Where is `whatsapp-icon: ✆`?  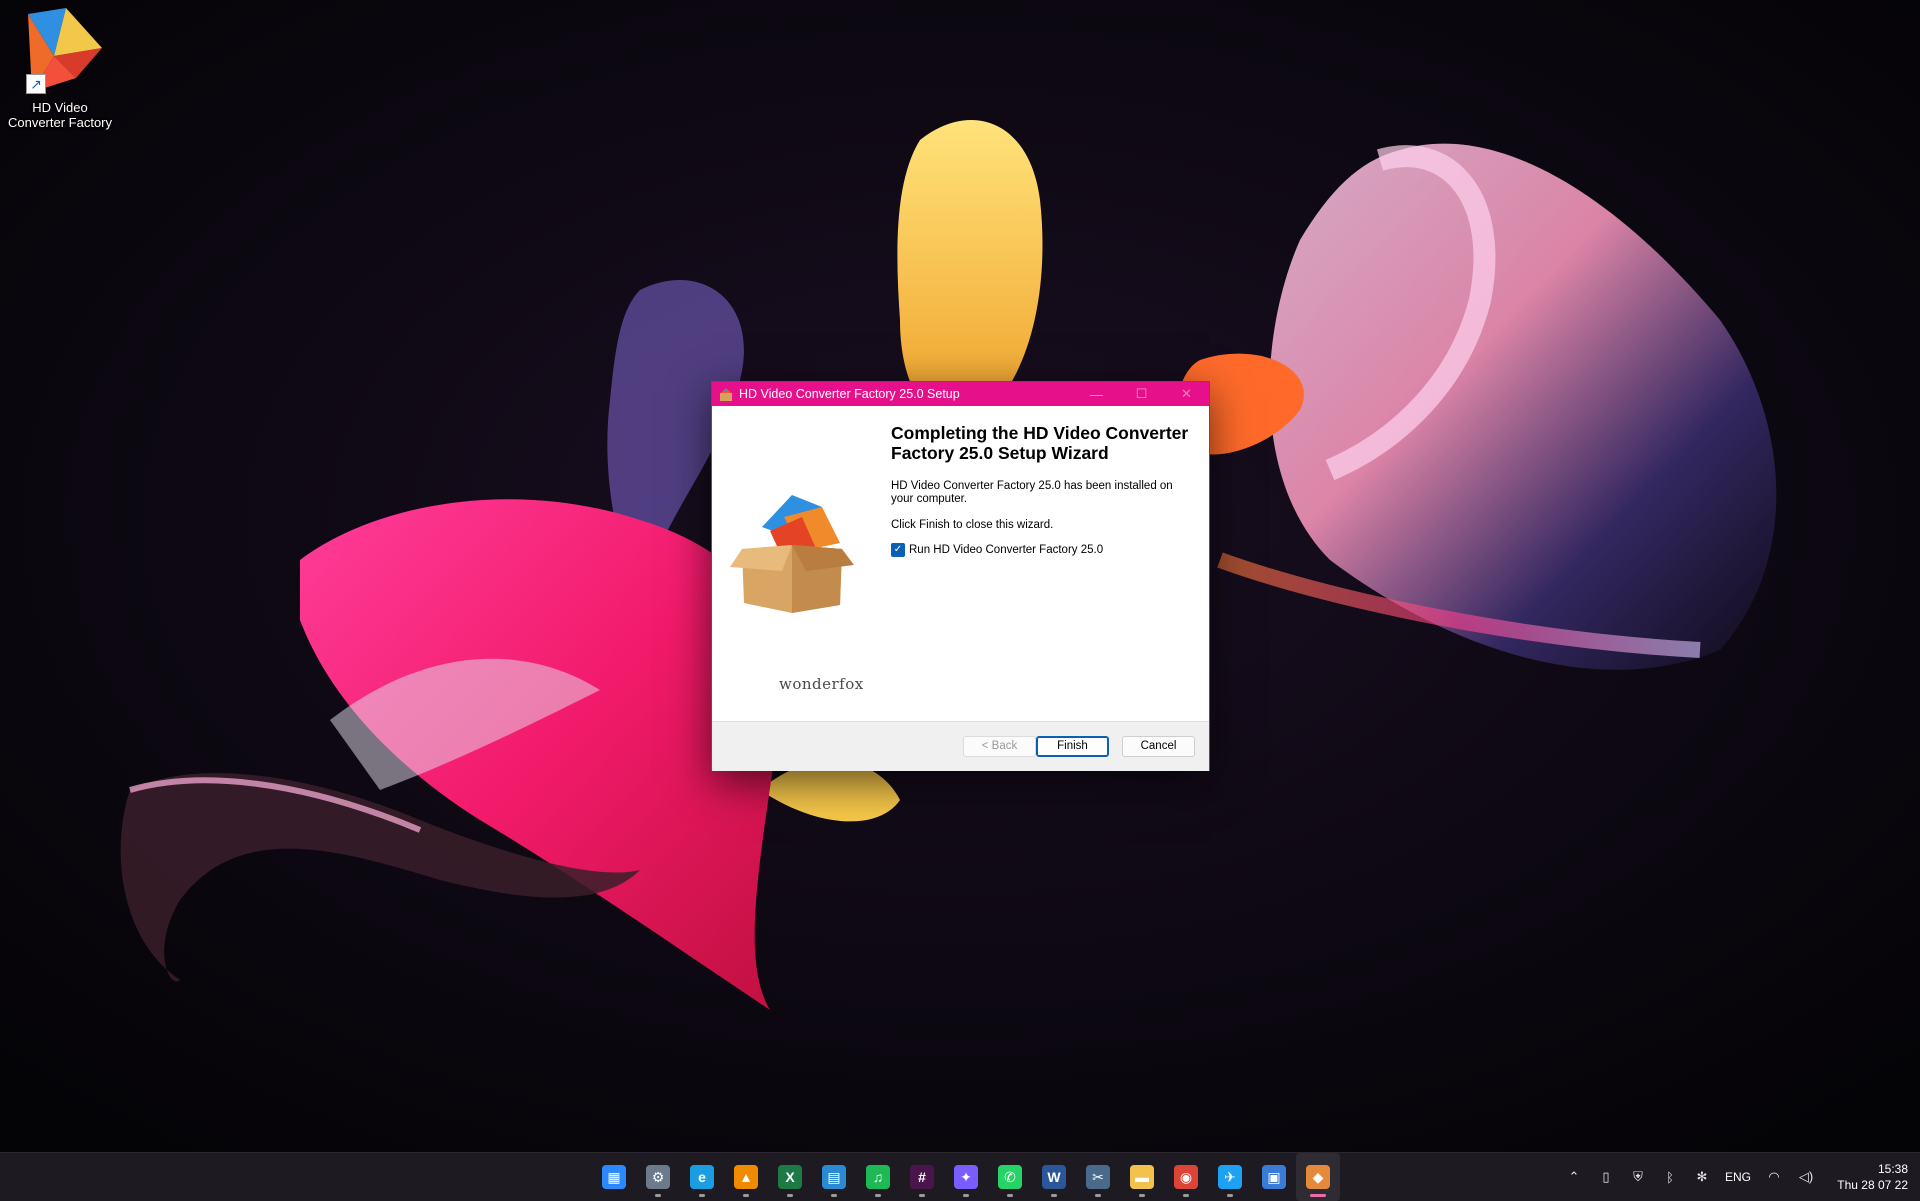 whatsapp-icon: ✆ is located at coordinates (1010, 1177).